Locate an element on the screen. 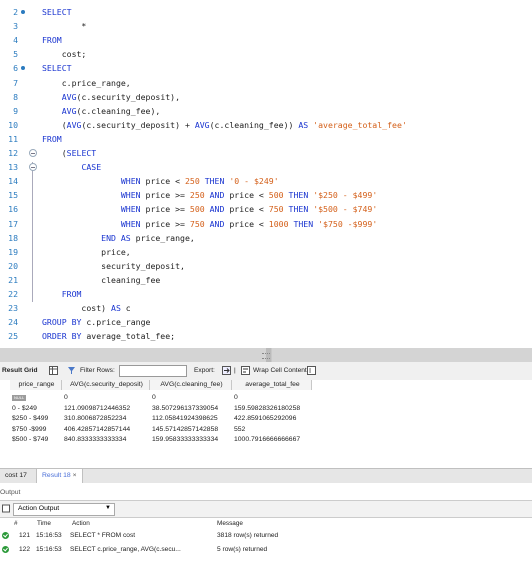  grid-icon is located at coordinates (53, 370).